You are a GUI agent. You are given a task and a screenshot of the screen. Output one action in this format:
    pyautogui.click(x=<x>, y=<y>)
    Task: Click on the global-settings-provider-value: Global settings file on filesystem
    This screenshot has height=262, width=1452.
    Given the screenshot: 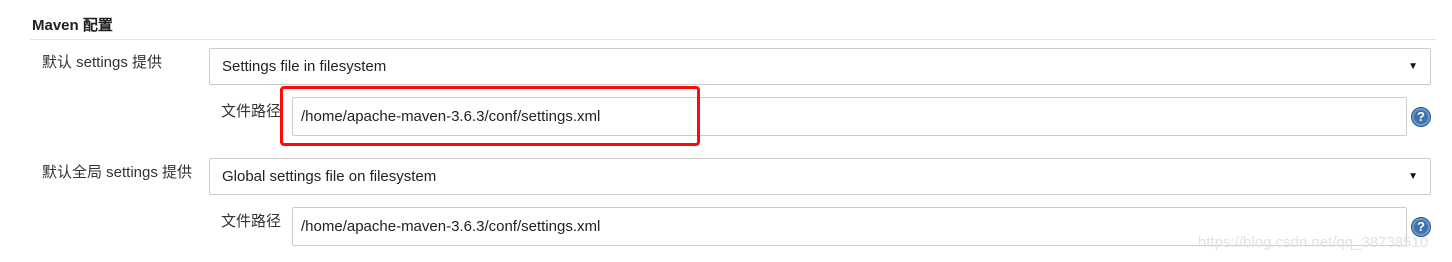 What is the action you would take?
    pyautogui.click(x=329, y=176)
    